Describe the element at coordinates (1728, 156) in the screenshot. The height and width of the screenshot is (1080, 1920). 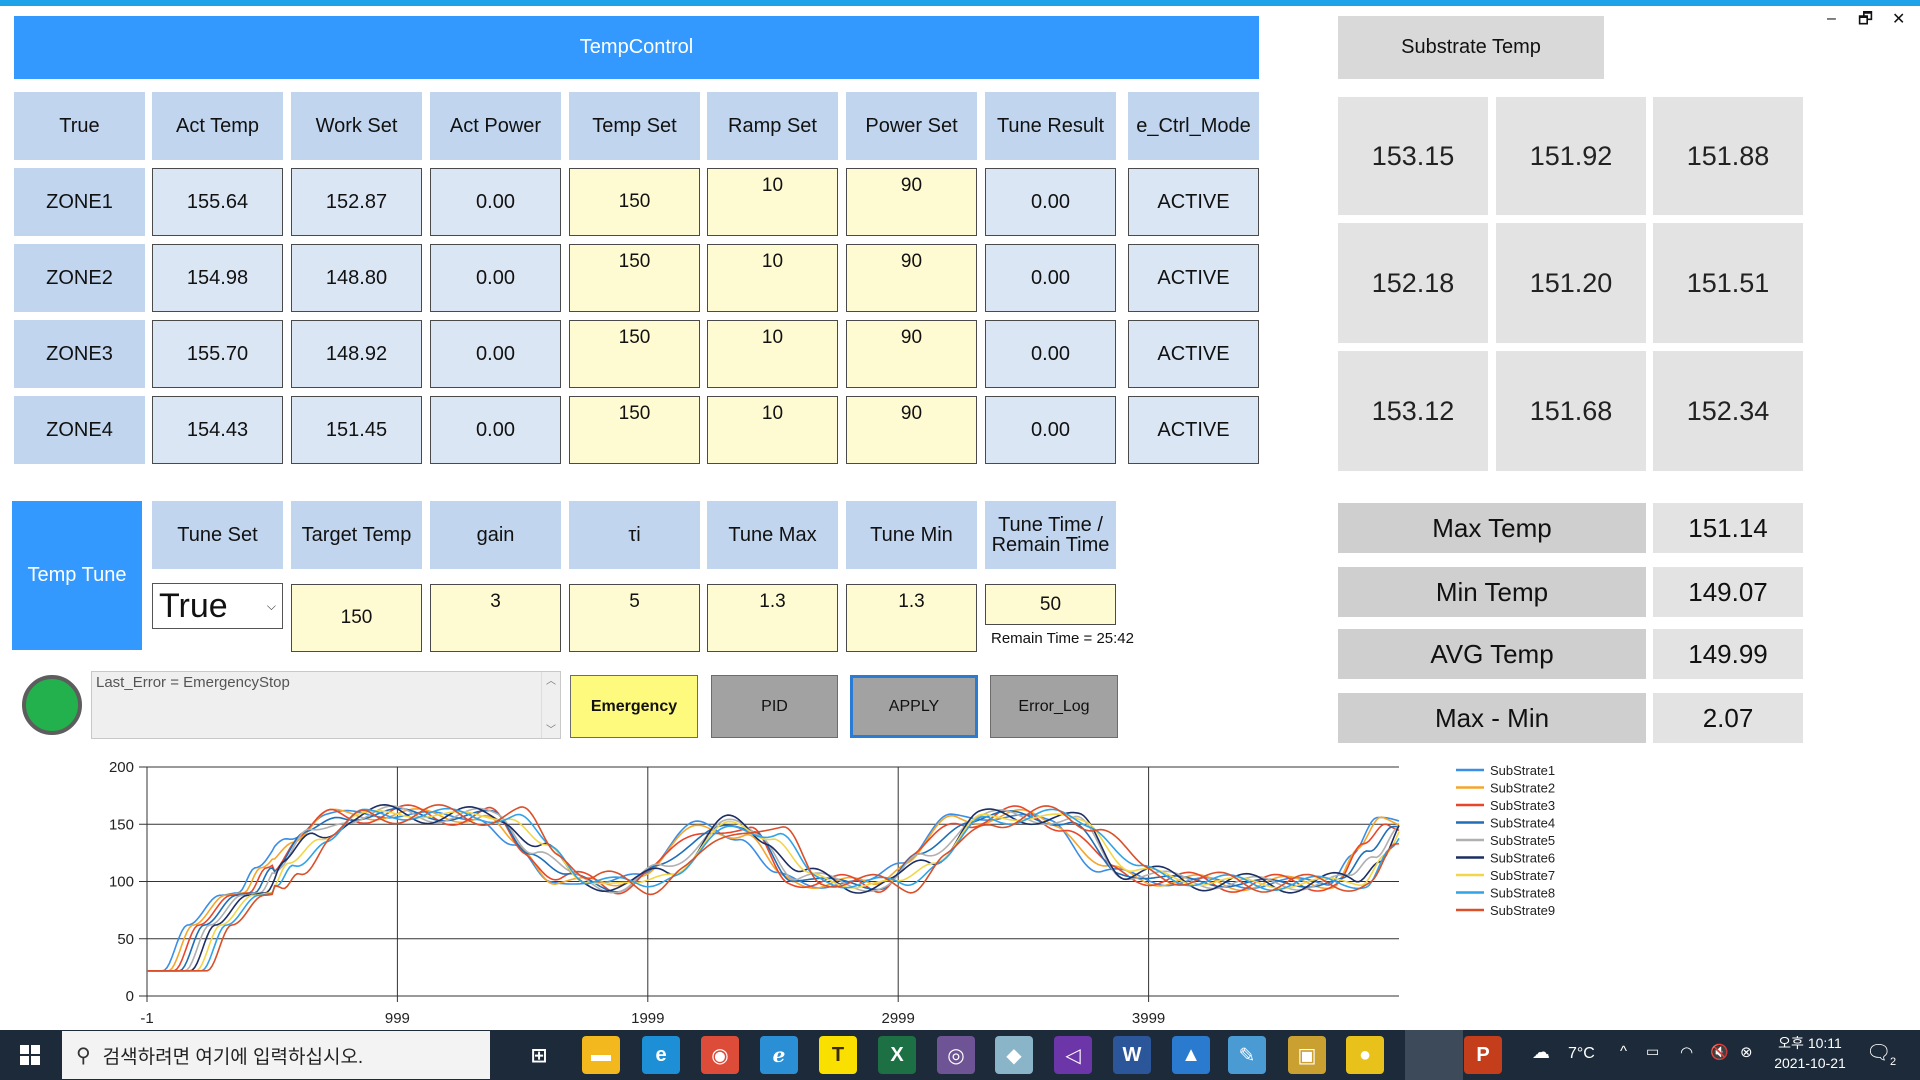
I see `substrate-cell-3: 151.88` at that location.